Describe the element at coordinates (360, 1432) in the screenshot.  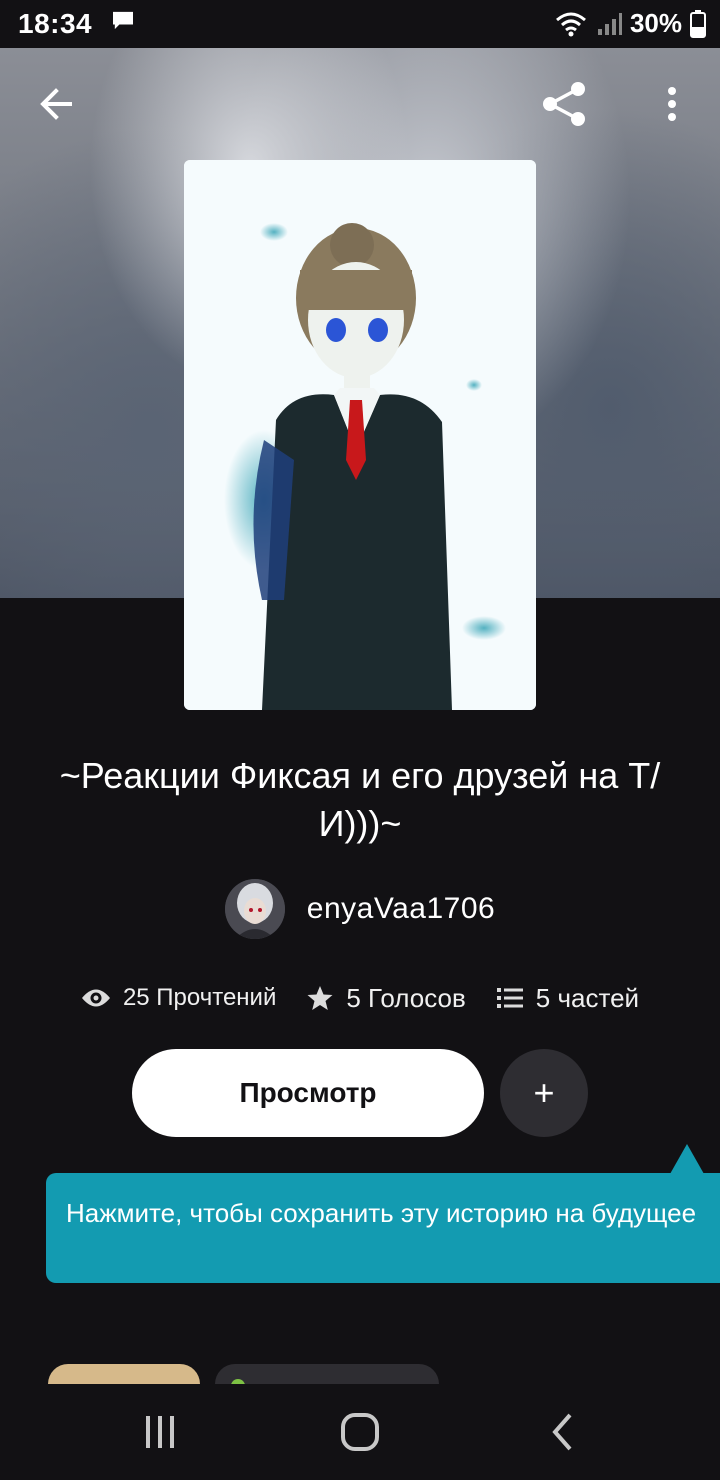
I see `home-icon` at that location.